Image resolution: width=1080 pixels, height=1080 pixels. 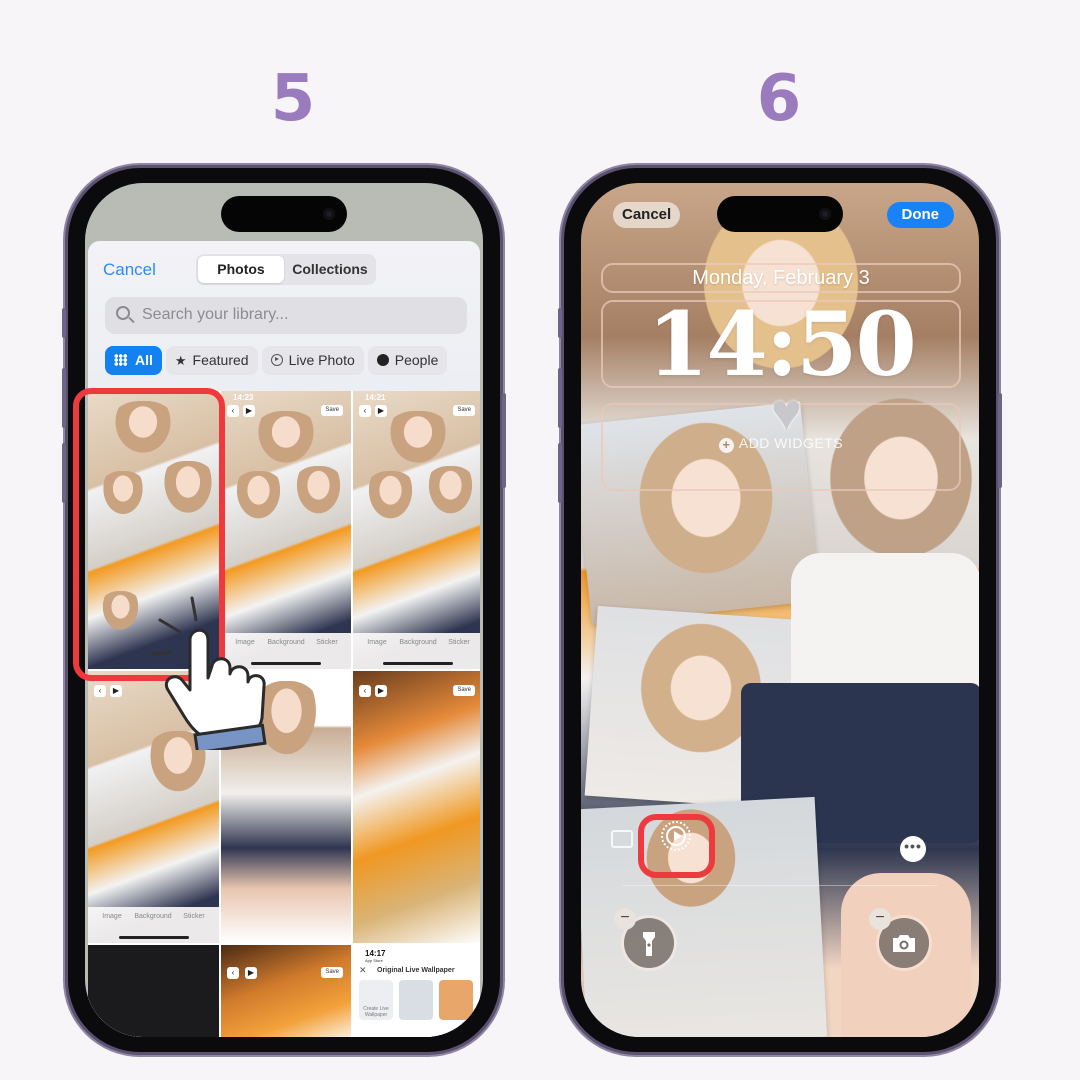 What do you see at coordinates (243, 397) in the screenshot?
I see `thumbnail-time: 14:23` at bounding box center [243, 397].